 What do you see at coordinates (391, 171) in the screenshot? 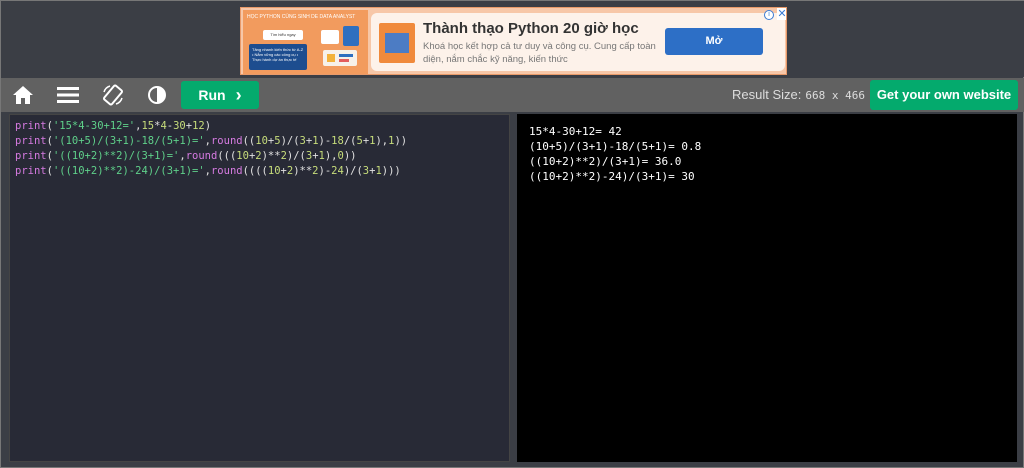
I see `code-token: )))` at bounding box center [391, 171].